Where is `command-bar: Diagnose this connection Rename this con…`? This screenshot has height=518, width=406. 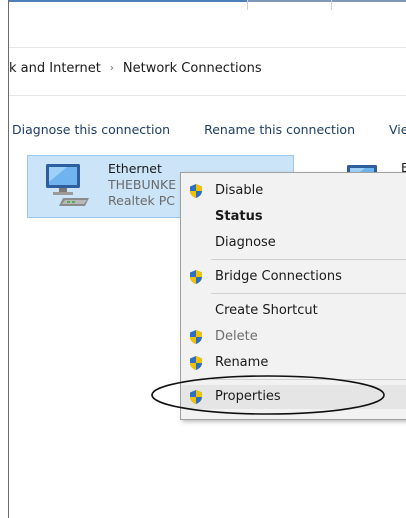 command-bar: Diagnose this connection Rename this con… is located at coordinates (207, 129).